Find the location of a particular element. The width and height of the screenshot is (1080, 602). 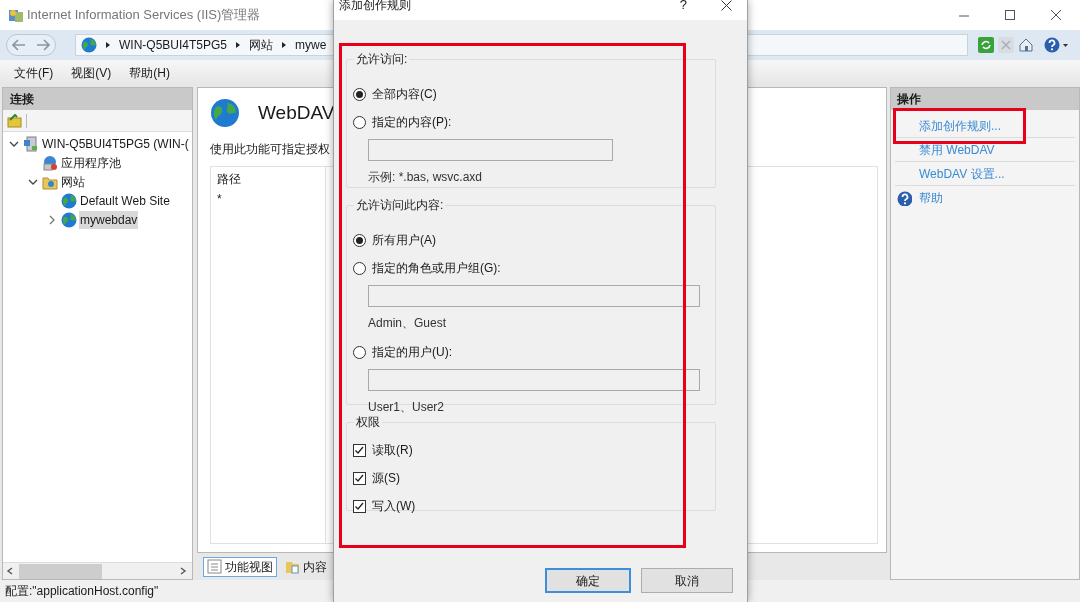

action-link: 帮助 is located at coordinates (931, 198).